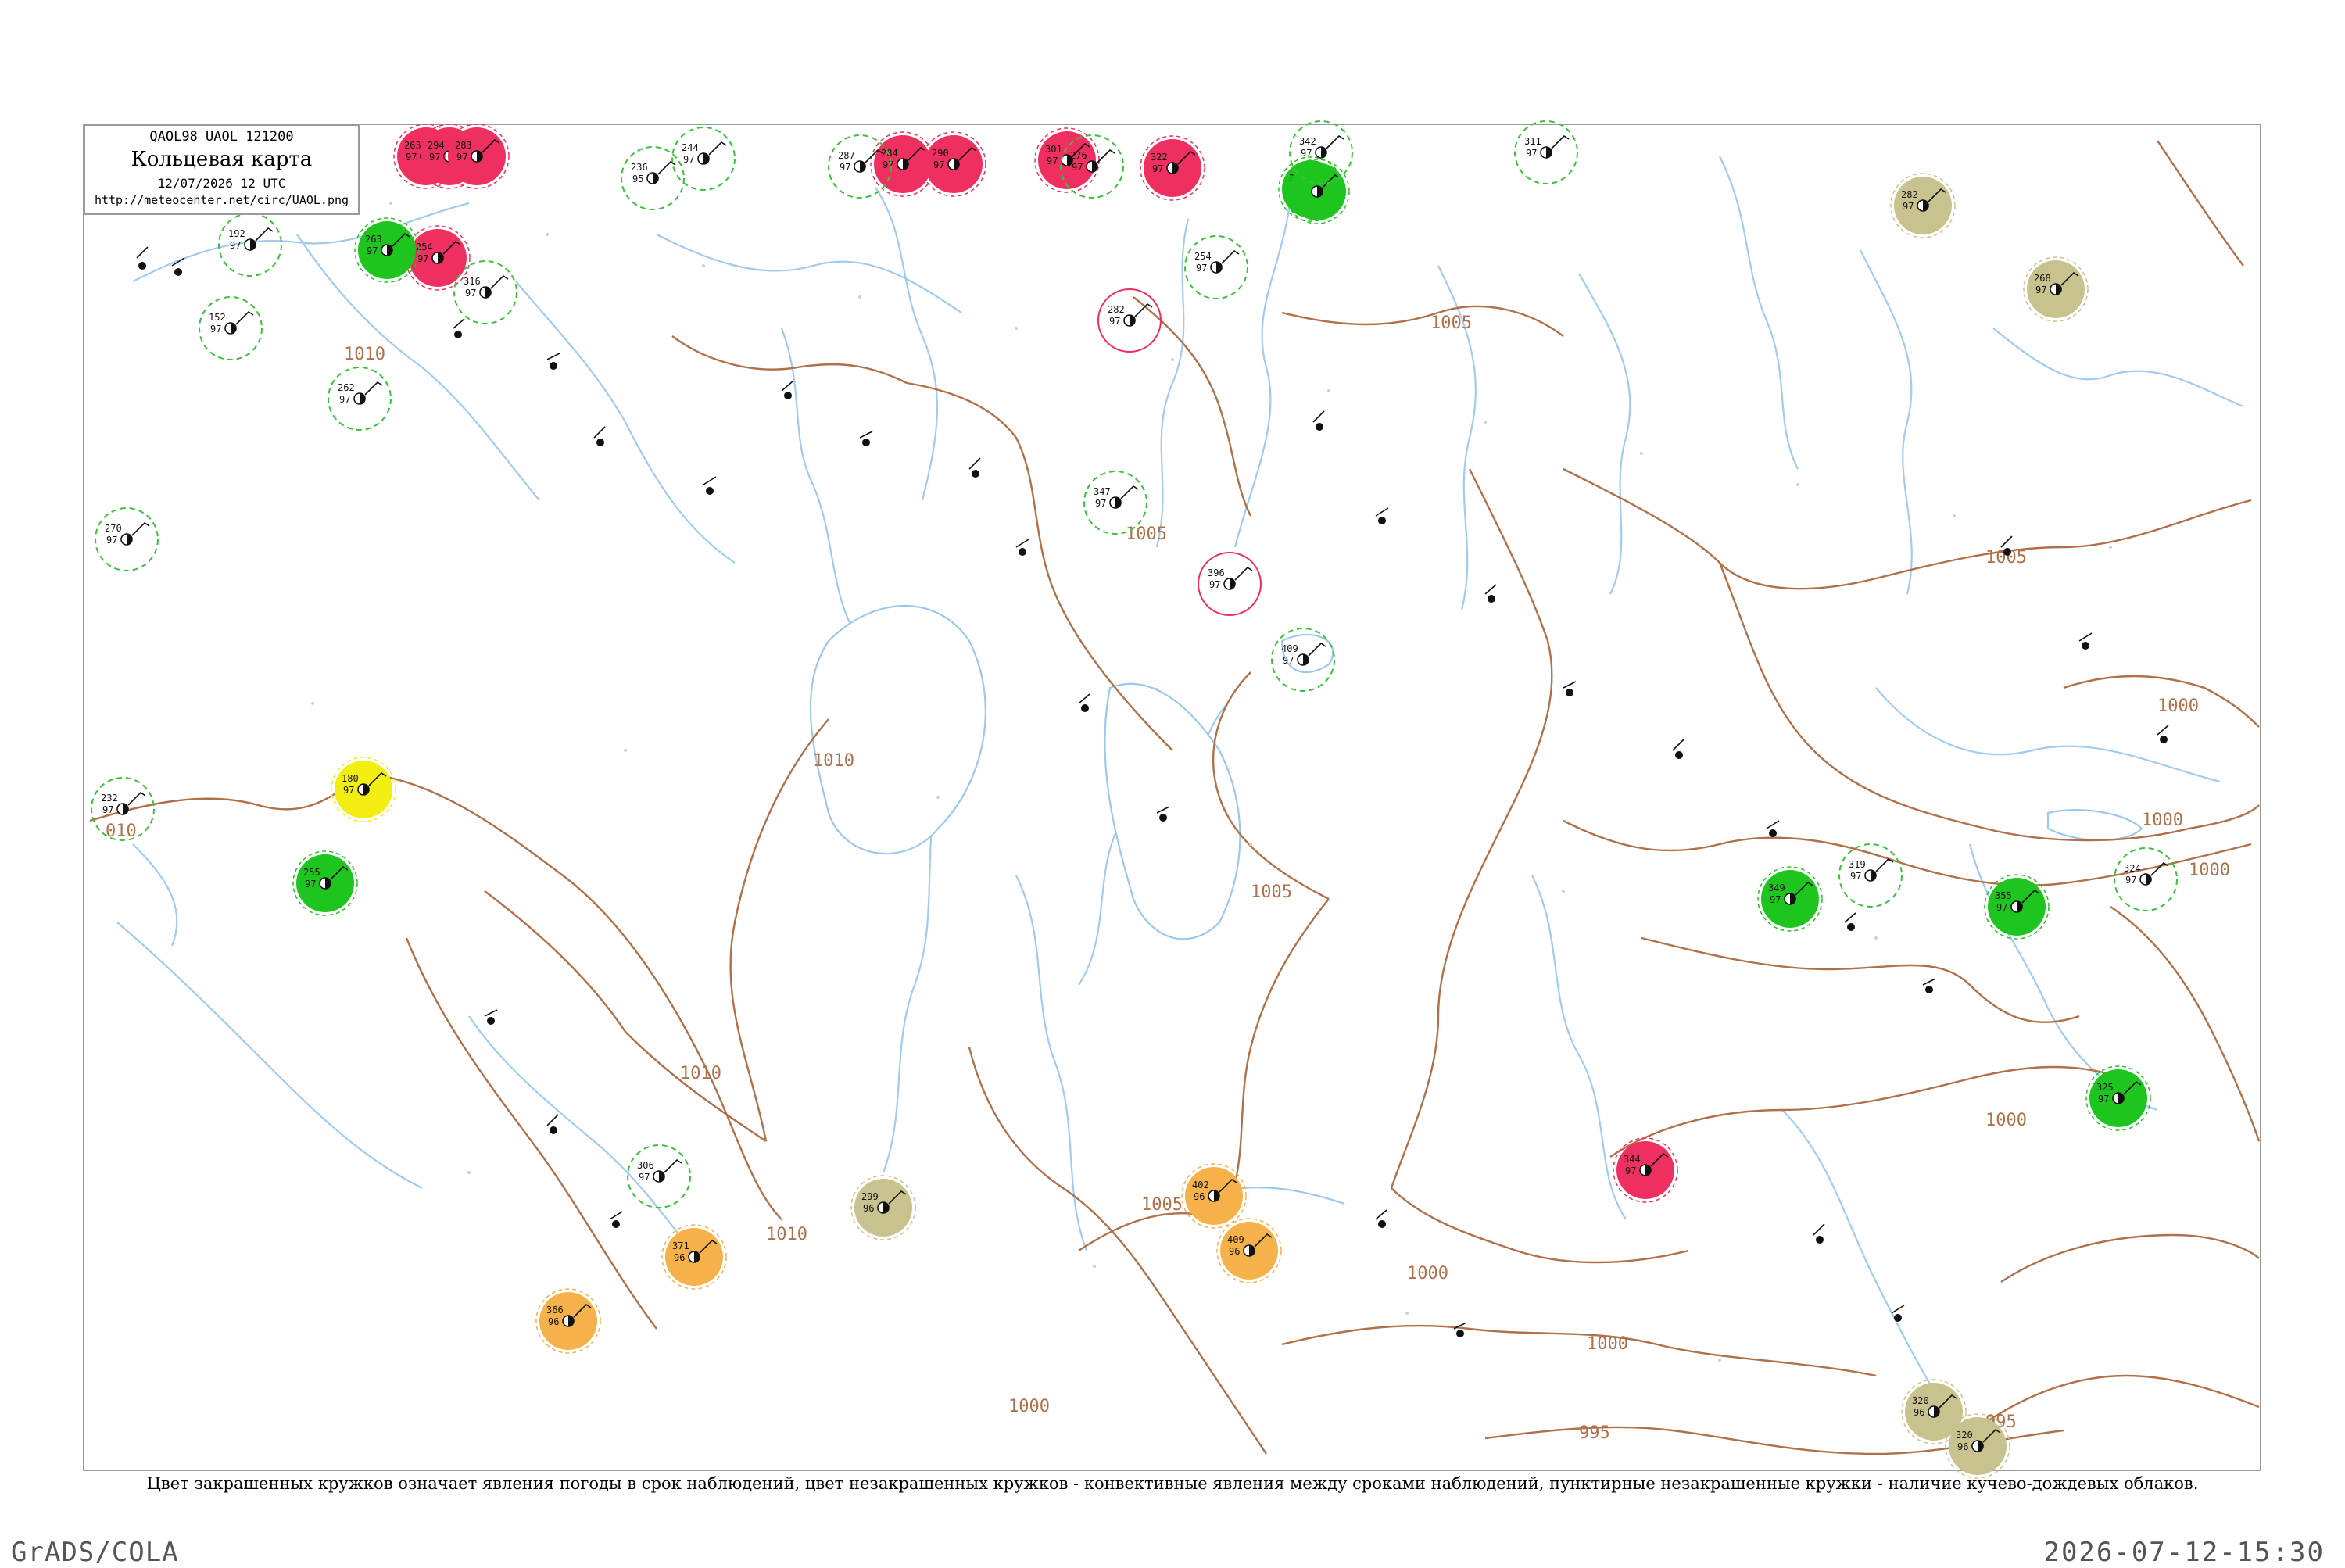  Describe the element at coordinates (555, 1310) in the screenshot. I see `station-temp: 366` at that location.